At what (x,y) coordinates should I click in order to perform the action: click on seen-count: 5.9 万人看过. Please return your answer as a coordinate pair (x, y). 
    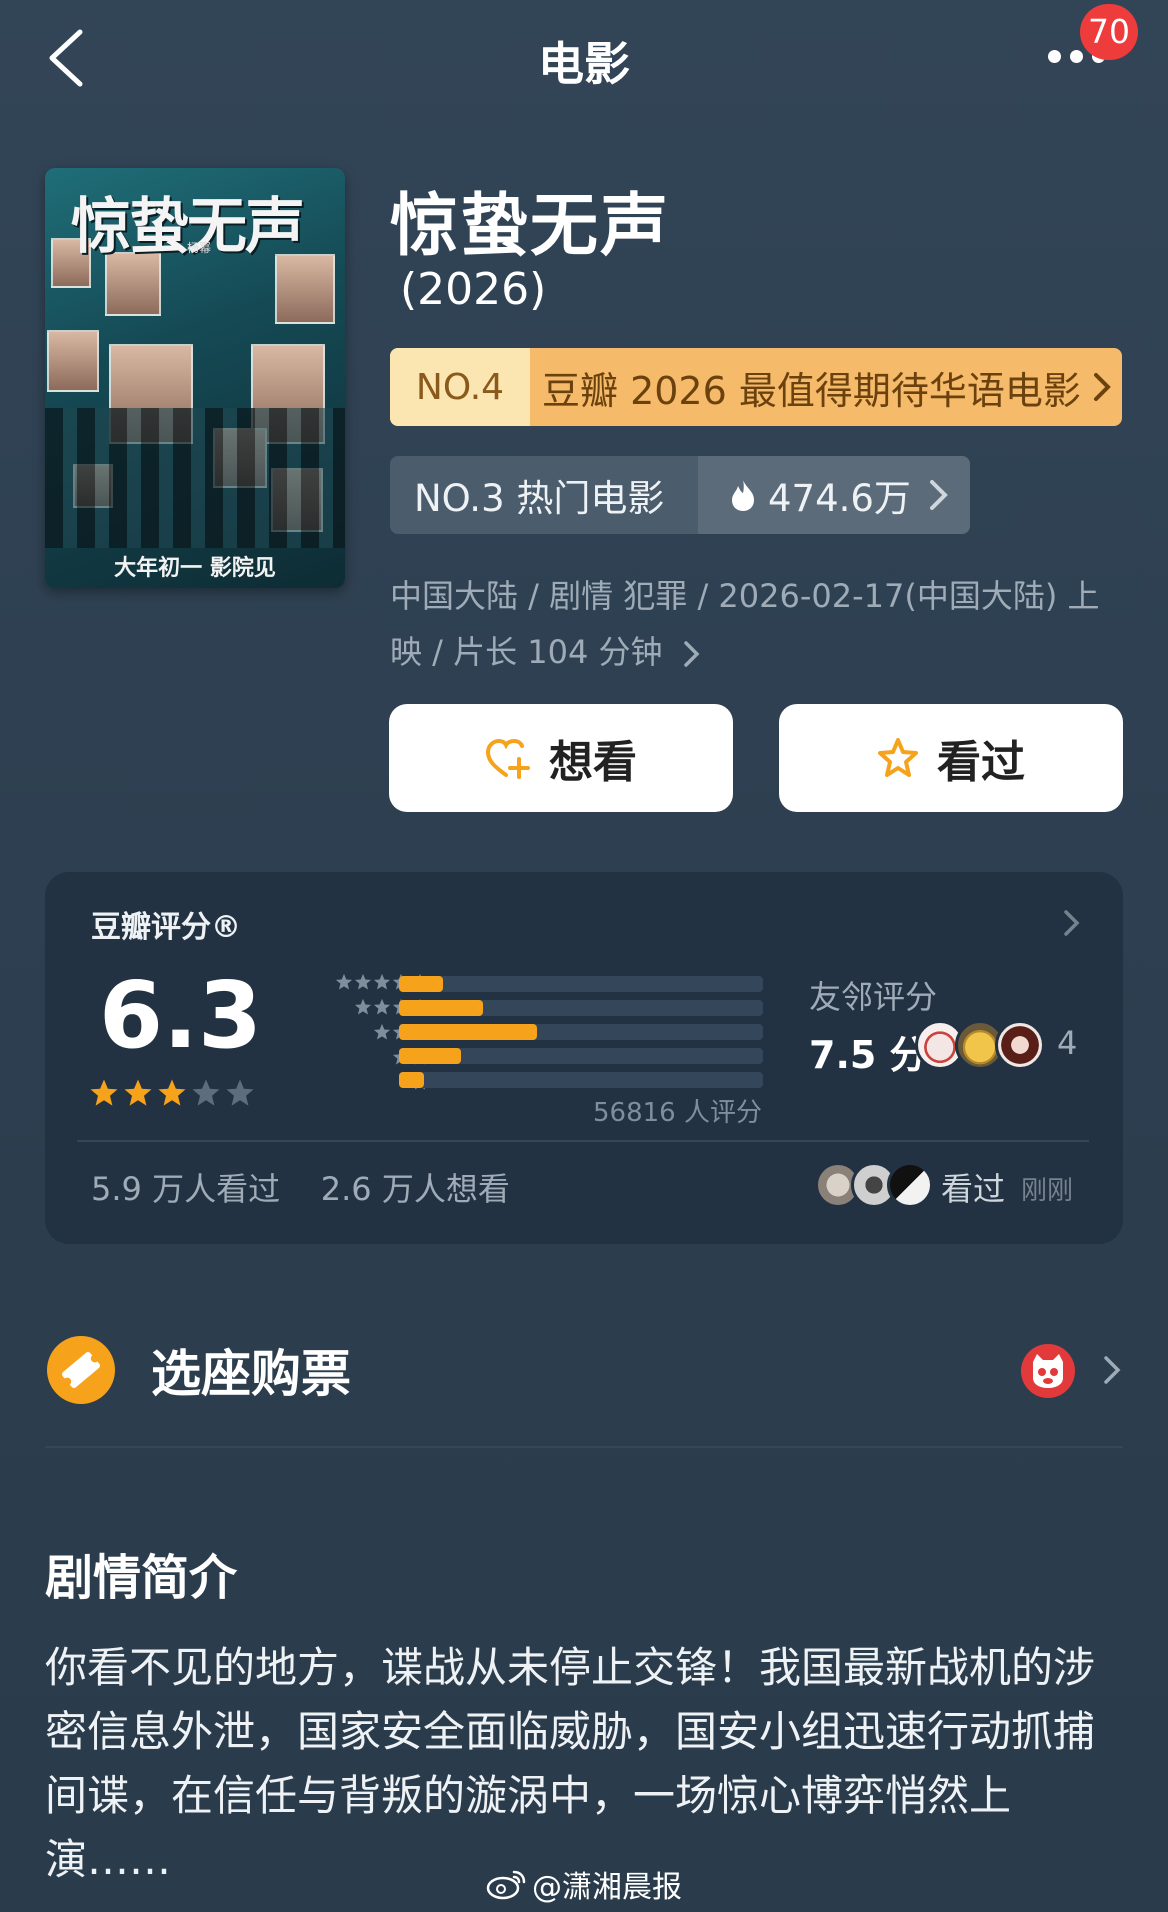
    Looking at the image, I should click on (186, 1189).